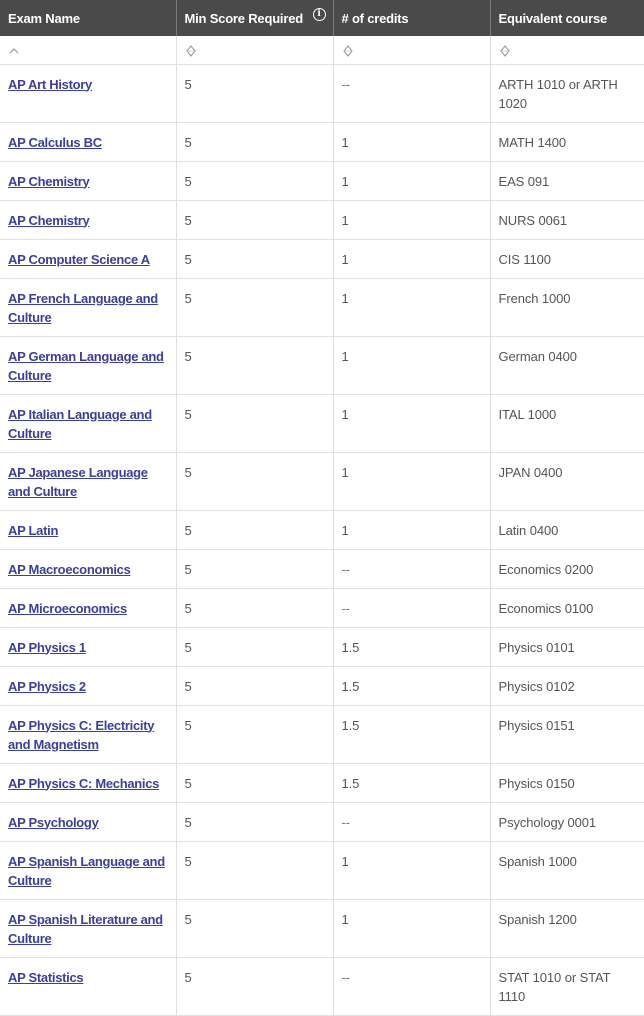 The width and height of the screenshot is (644, 1016). Describe the element at coordinates (83, 783) in the screenshot. I see `exam-link: AP Physics C: Mechanics` at that location.